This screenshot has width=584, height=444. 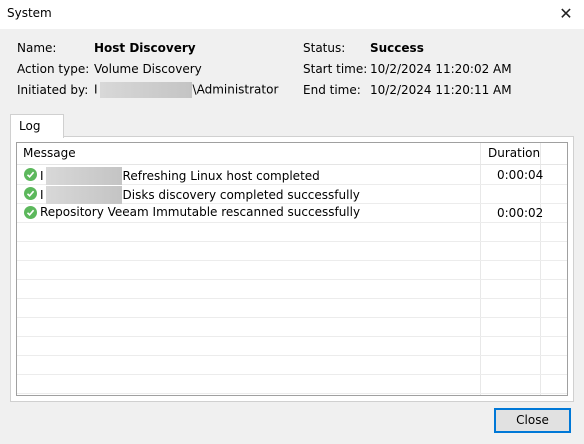 I want to click on end-time-value: 10/2/2024 11:20:11 AM, so click(x=441, y=90).